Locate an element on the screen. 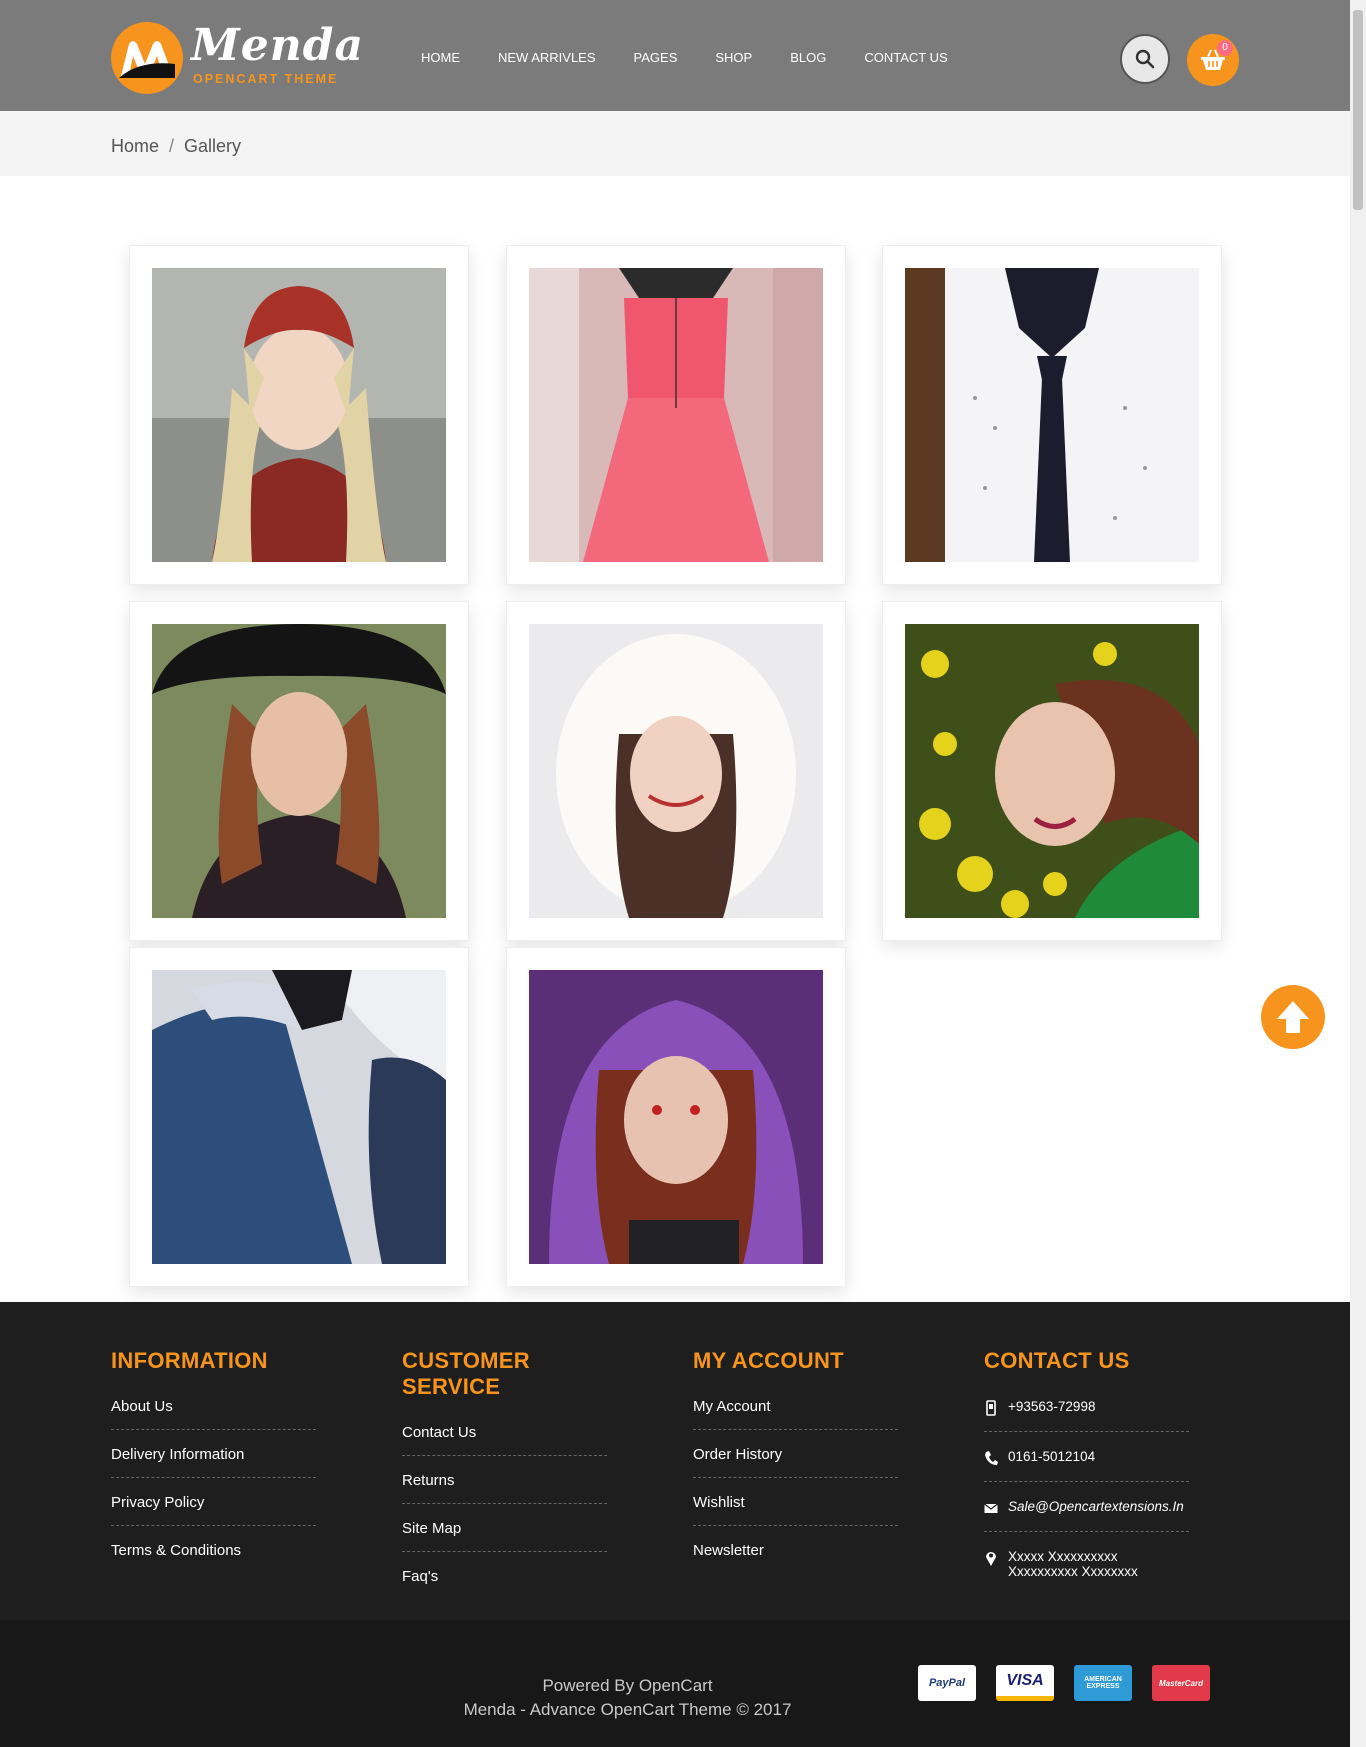  payment-methods: PayPal VISA AMERICAN EXPRESS MasterCard is located at coordinates (1064, 1683).